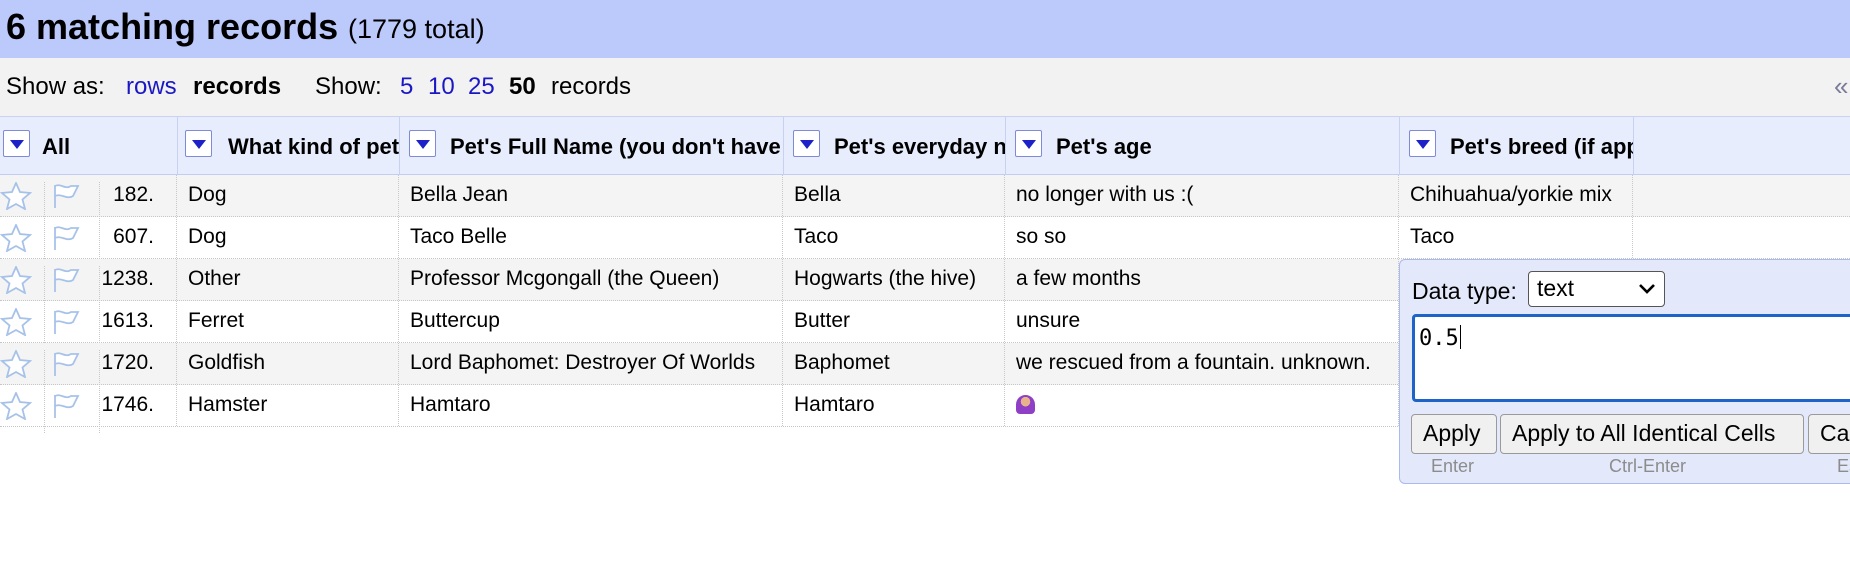 The image size is (1850, 566). What do you see at coordinates (591, 363) in the screenshot?
I see `cell-full-name: Lord Baphomet: Destroyer Of Worlds` at bounding box center [591, 363].